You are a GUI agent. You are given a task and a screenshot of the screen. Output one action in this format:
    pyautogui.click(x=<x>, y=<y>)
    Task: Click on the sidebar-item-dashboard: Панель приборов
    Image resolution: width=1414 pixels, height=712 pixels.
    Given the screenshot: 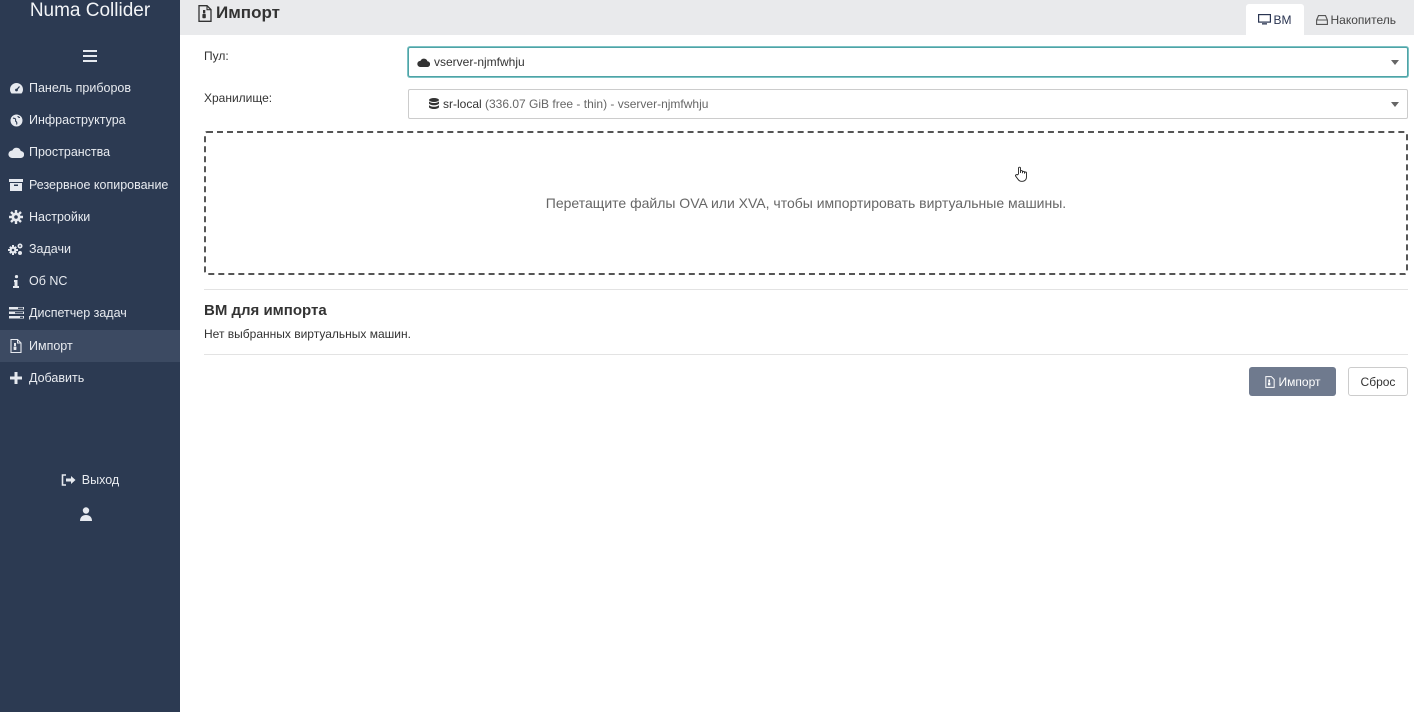 What is the action you would take?
    pyautogui.click(x=90, y=88)
    